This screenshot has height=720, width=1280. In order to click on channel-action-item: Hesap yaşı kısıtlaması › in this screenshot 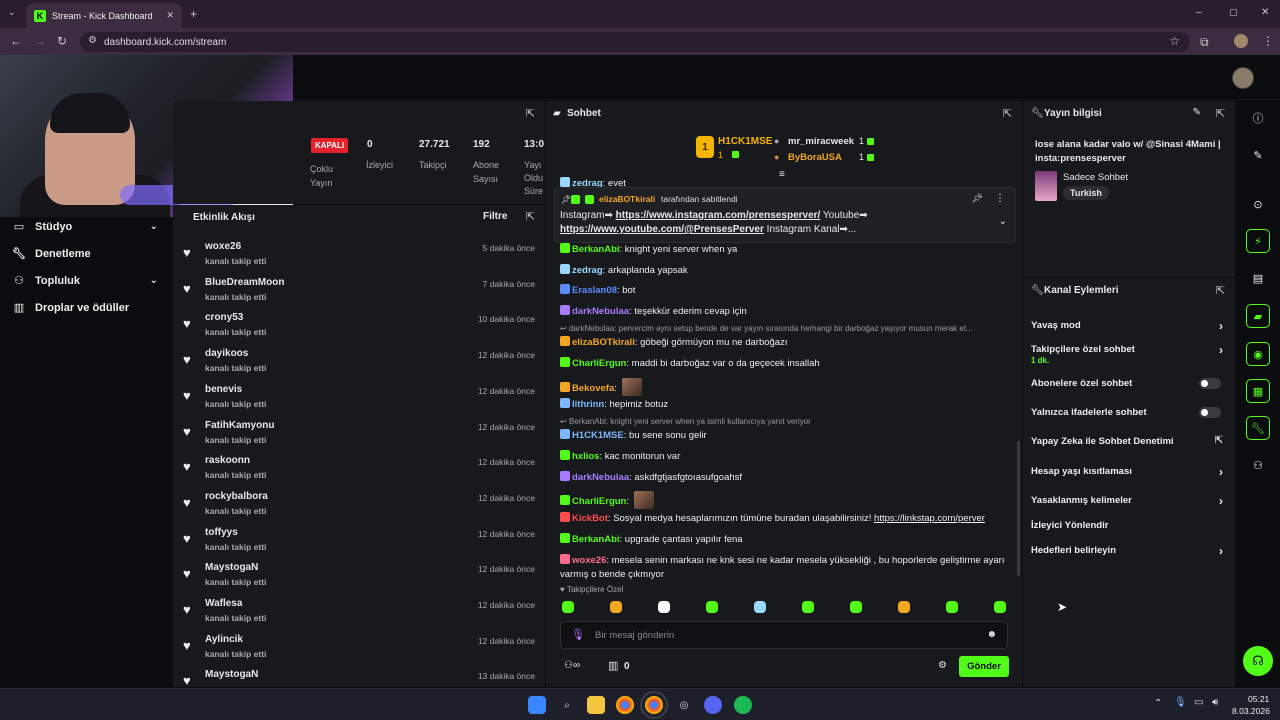, I will do `click(1129, 472)`.